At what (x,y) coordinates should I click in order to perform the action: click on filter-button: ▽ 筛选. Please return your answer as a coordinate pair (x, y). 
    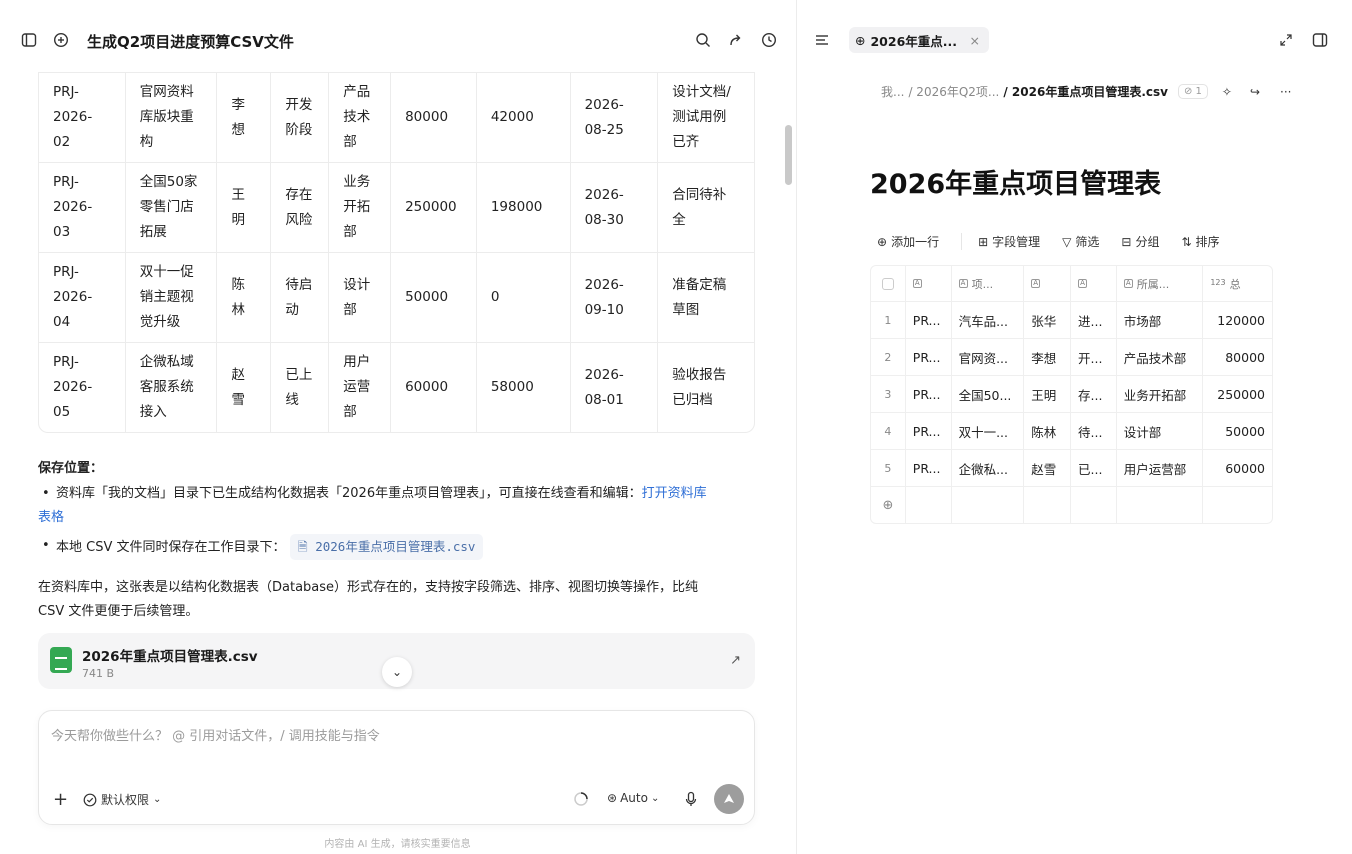
    Looking at the image, I should click on (1080, 241).